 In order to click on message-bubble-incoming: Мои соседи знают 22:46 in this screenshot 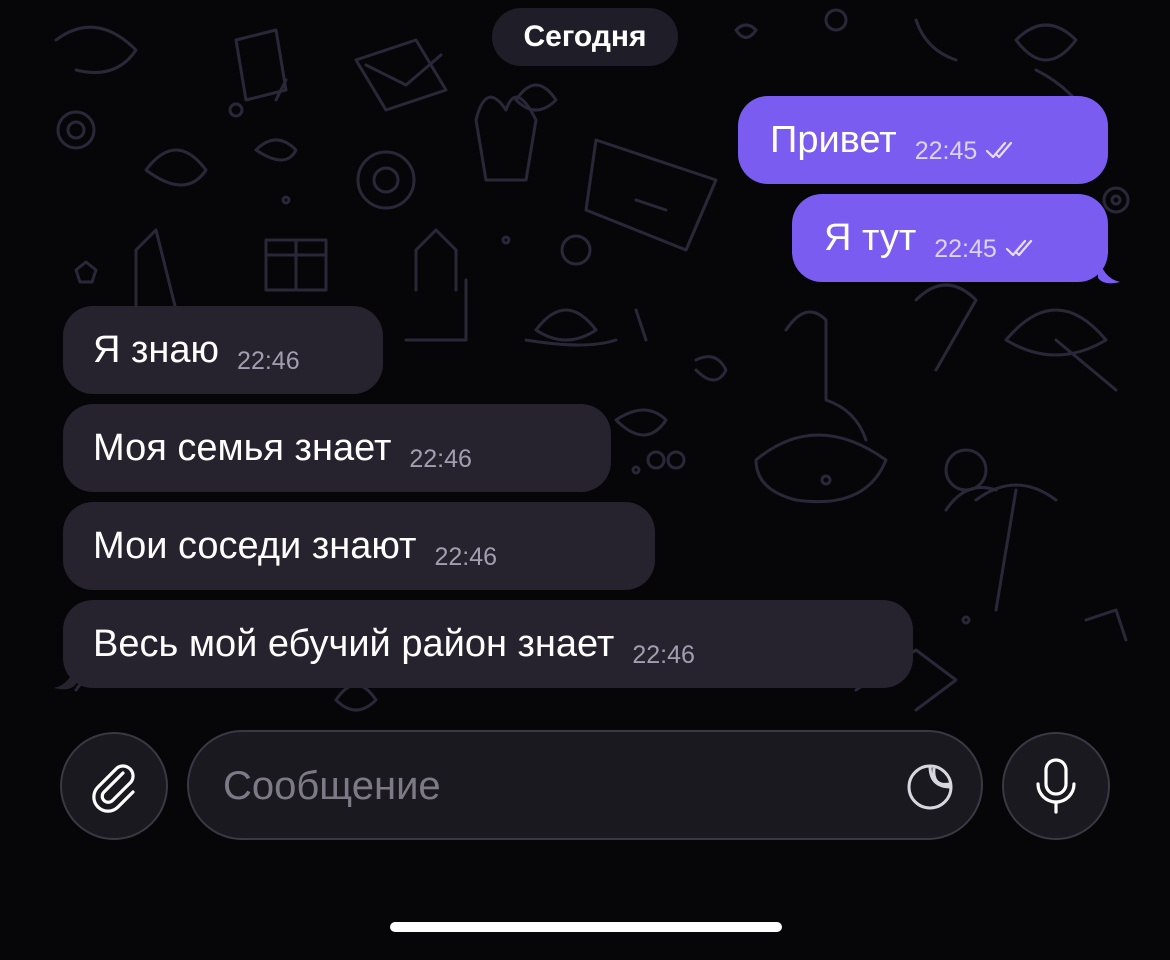, I will do `click(359, 546)`.